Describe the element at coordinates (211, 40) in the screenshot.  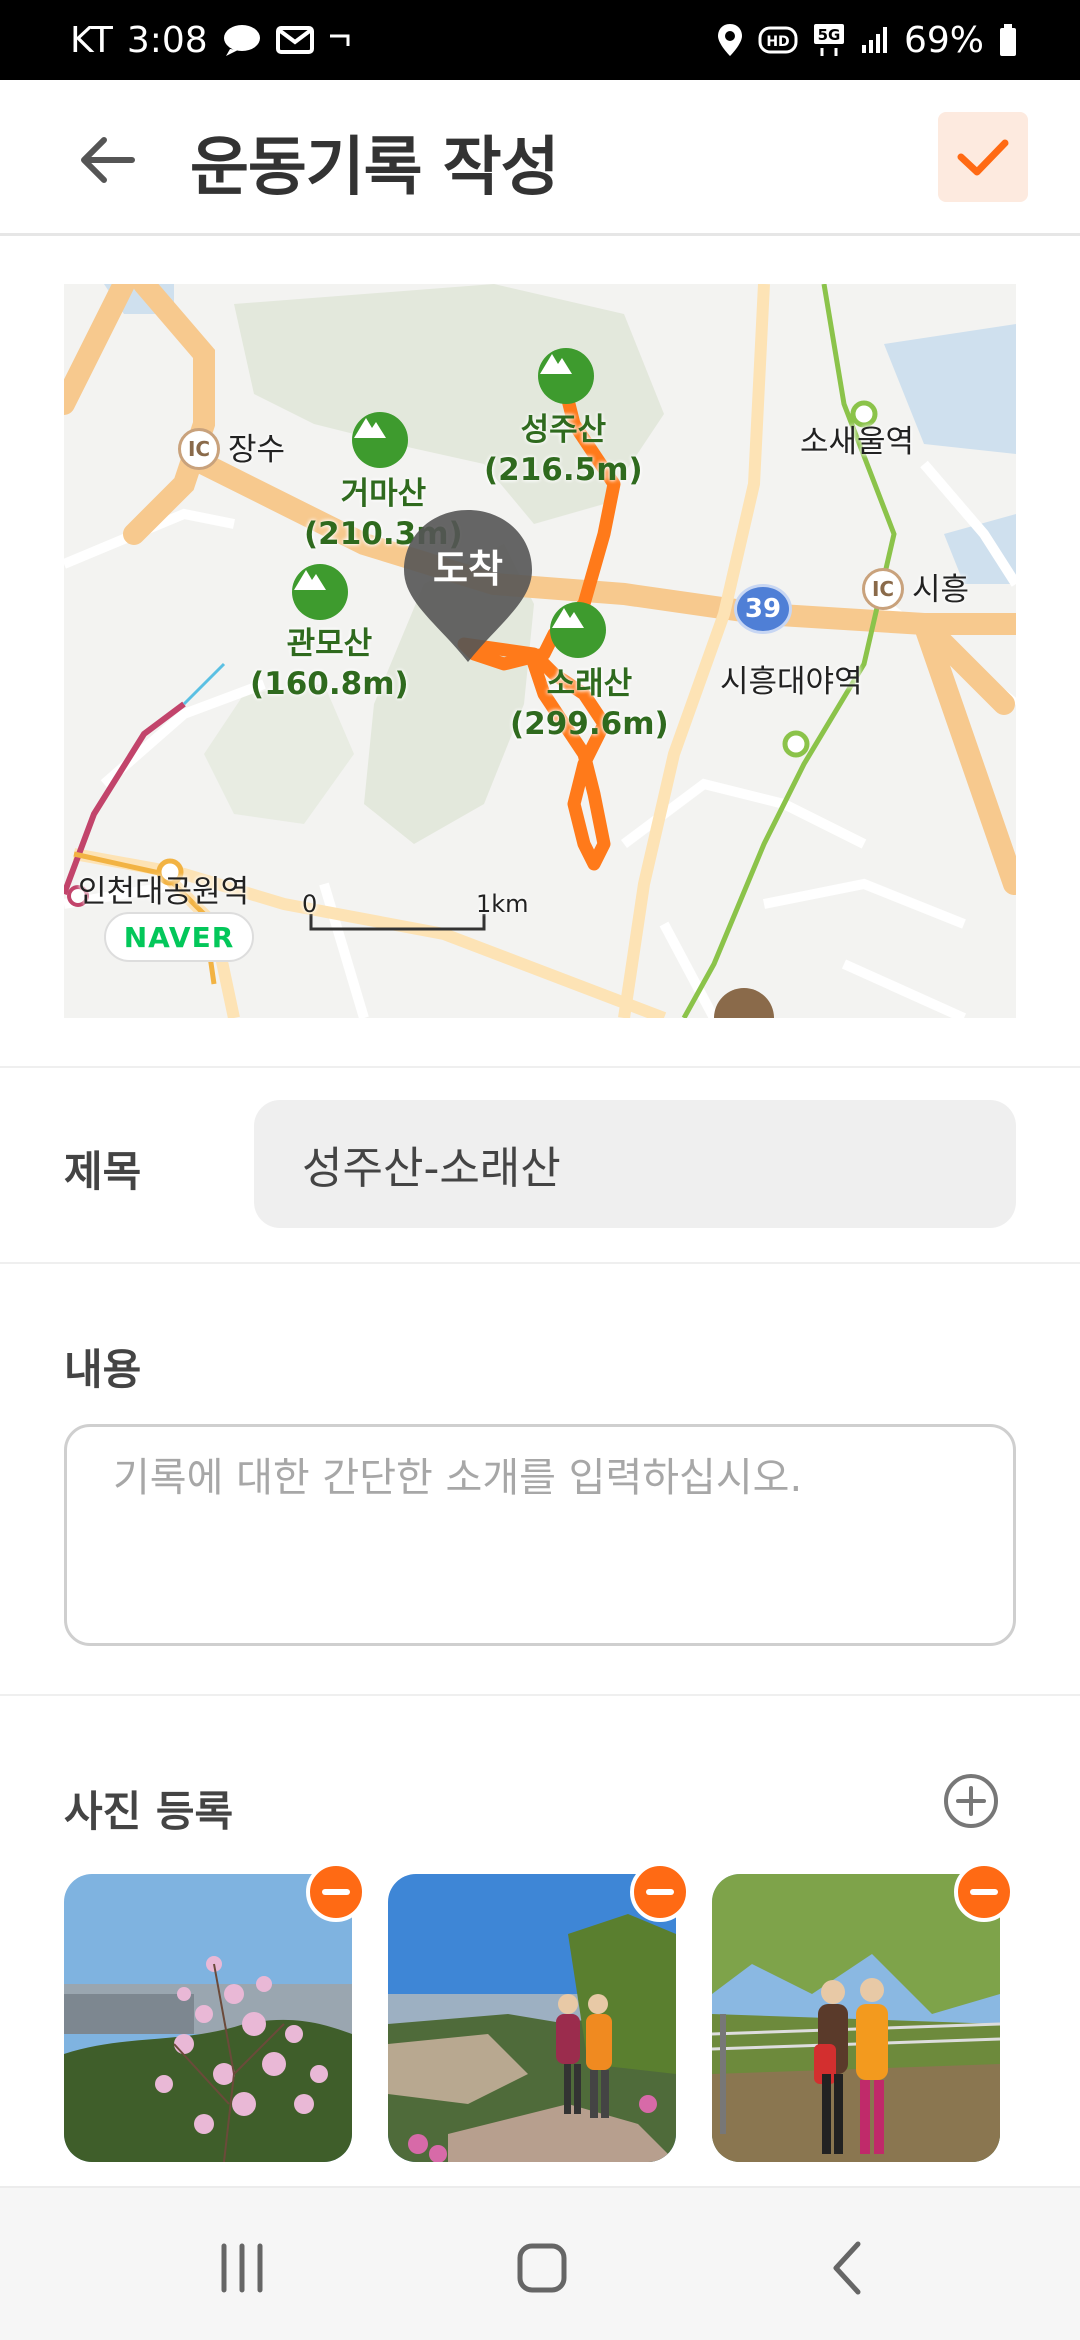
I see `status-bar-left: KT 3:08` at that location.